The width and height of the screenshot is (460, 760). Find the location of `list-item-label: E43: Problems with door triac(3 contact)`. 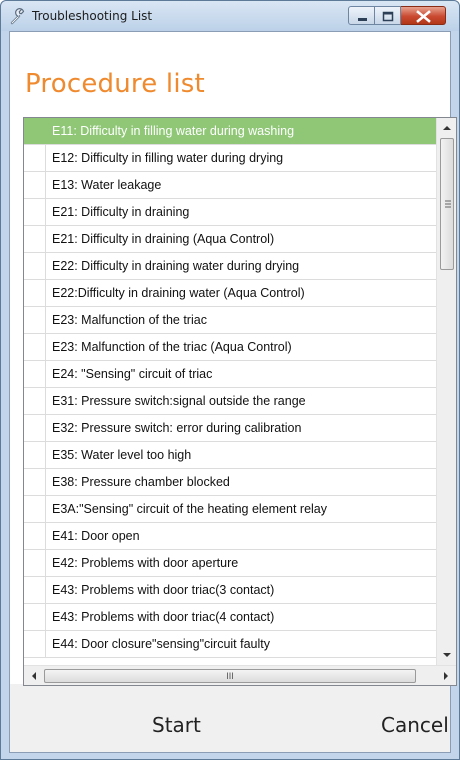

list-item-label: E43: Problems with door triac(3 contact) is located at coordinates (163, 590).